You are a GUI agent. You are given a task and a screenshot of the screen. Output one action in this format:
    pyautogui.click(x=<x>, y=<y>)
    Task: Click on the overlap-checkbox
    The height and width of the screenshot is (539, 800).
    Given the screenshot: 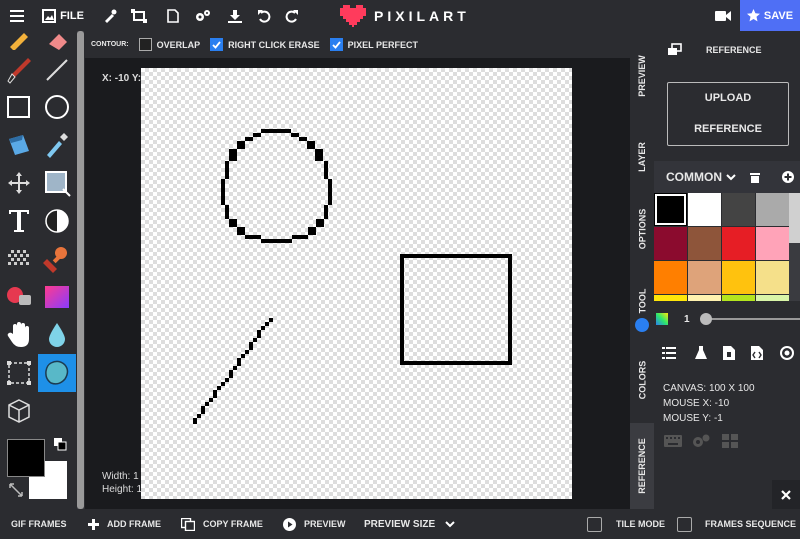 What is the action you would take?
    pyautogui.click(x=145, y=44)
    